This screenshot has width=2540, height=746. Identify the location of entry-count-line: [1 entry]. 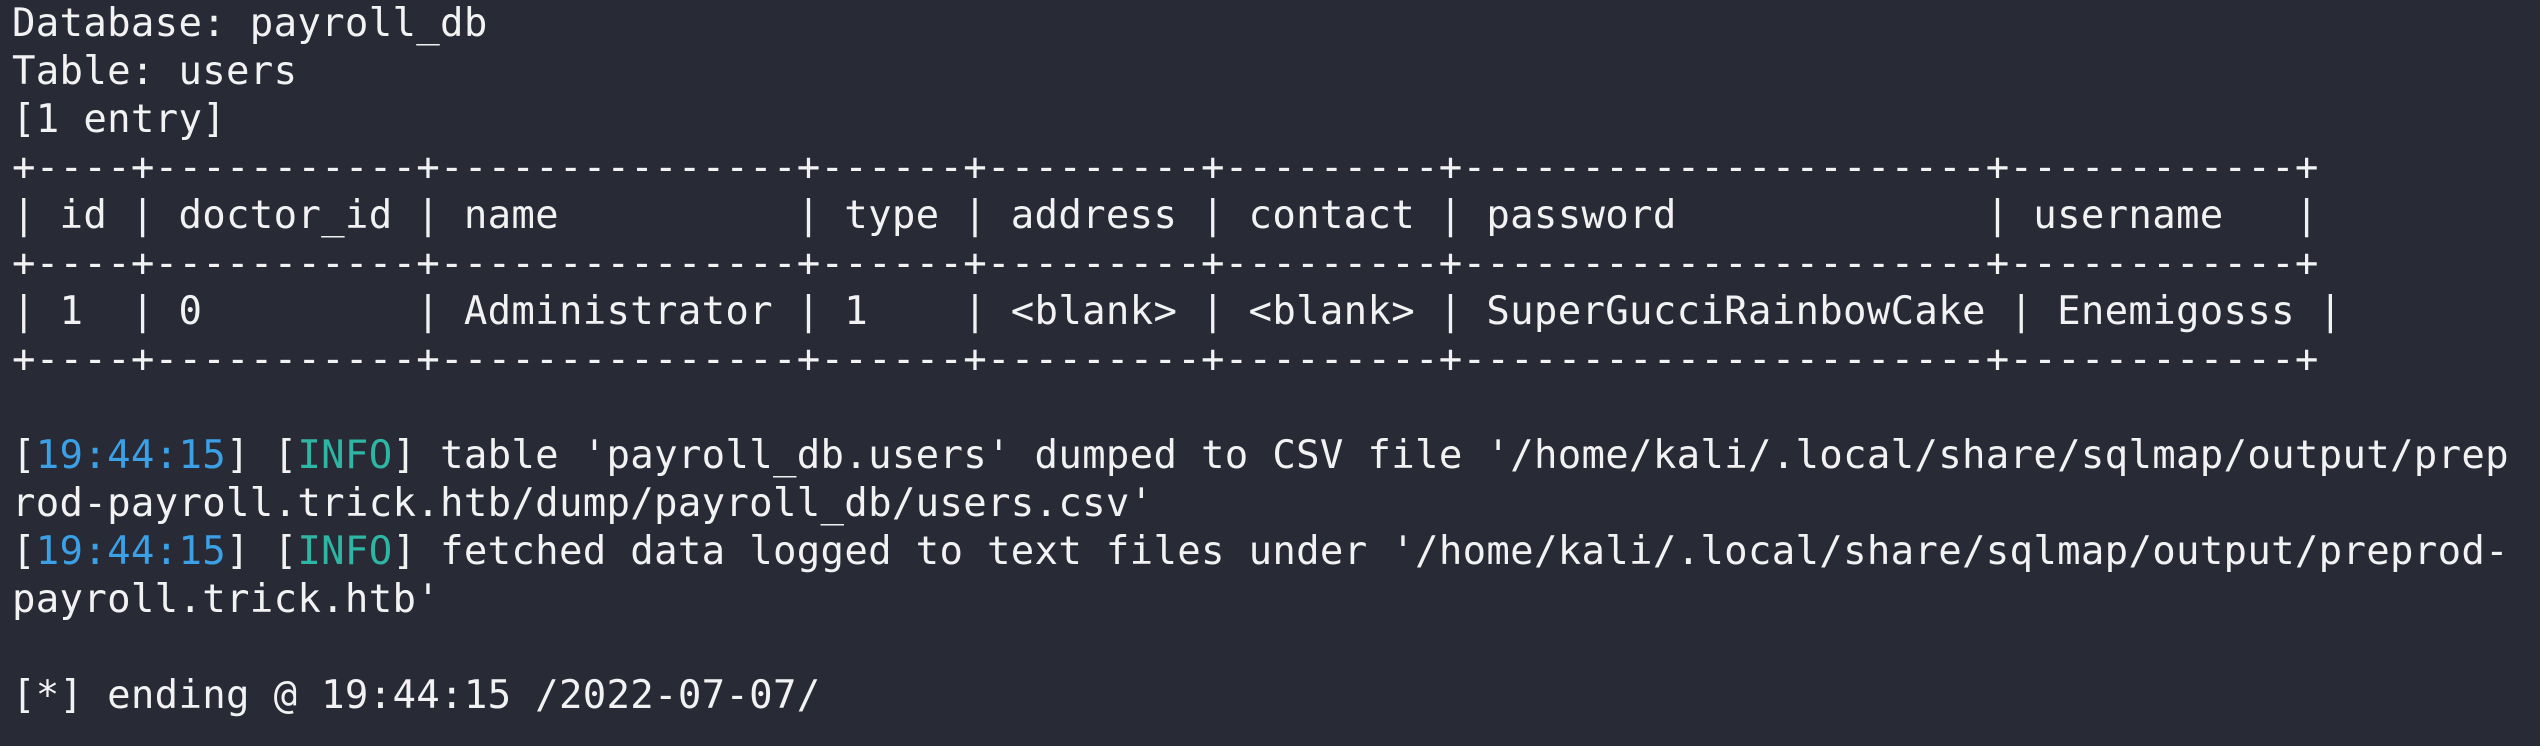
(119, 119).